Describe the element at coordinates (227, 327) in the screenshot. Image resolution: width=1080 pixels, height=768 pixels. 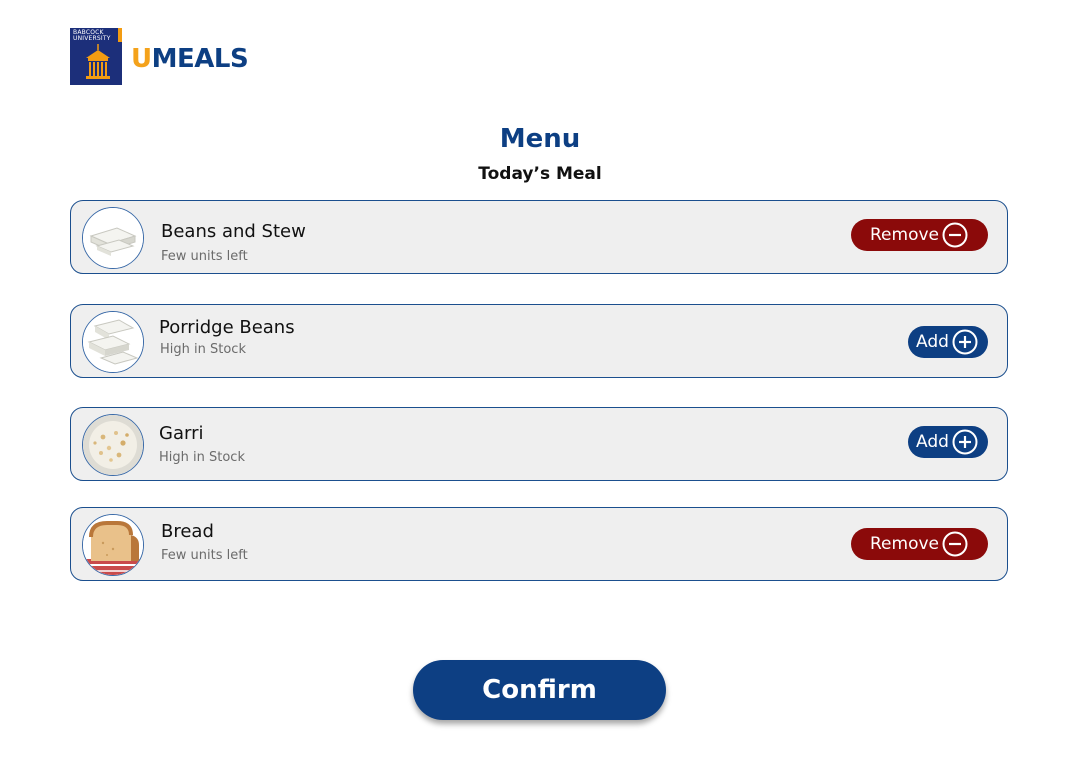
I see `meal-name: Porridge Beans` at that location.